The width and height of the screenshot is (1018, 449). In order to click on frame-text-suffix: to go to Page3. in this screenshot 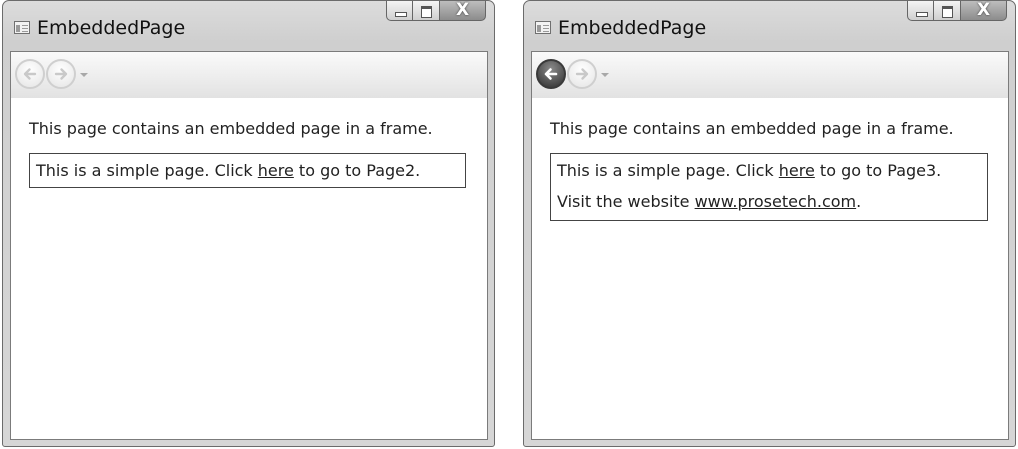, I will do `click(878, 170)`.